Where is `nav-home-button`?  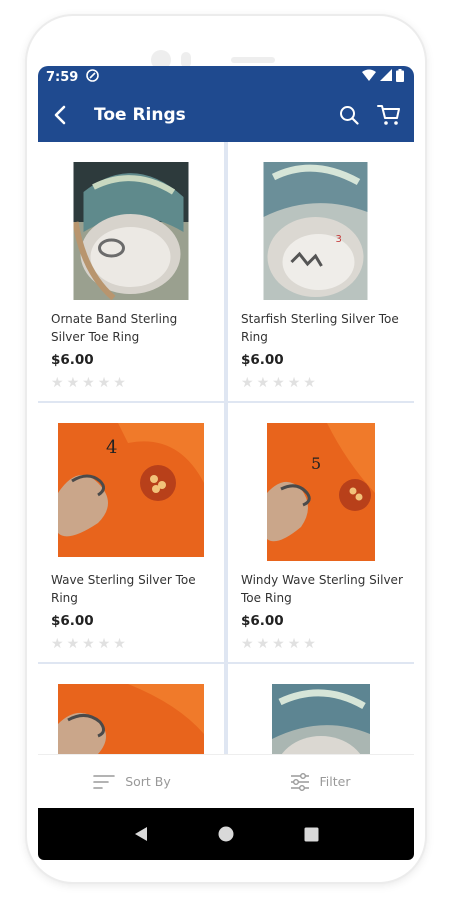 nav-home-button is located at coordinates (226, 834).